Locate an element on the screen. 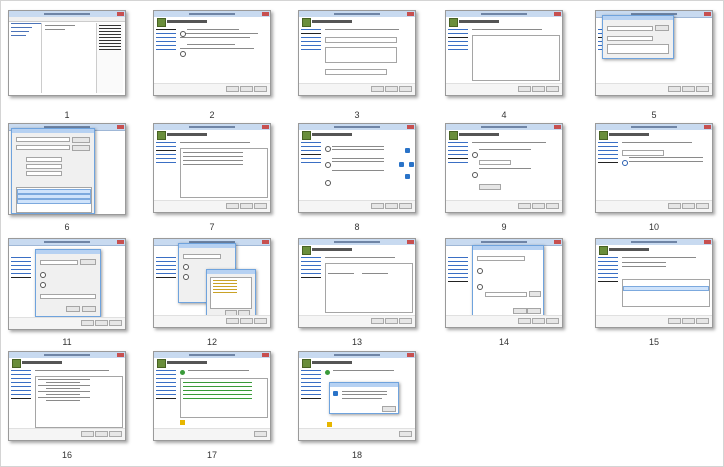 The width and height of the screenshot is (724, 467). thumbnail-caption: 17 is located at coordinates (211, 455).